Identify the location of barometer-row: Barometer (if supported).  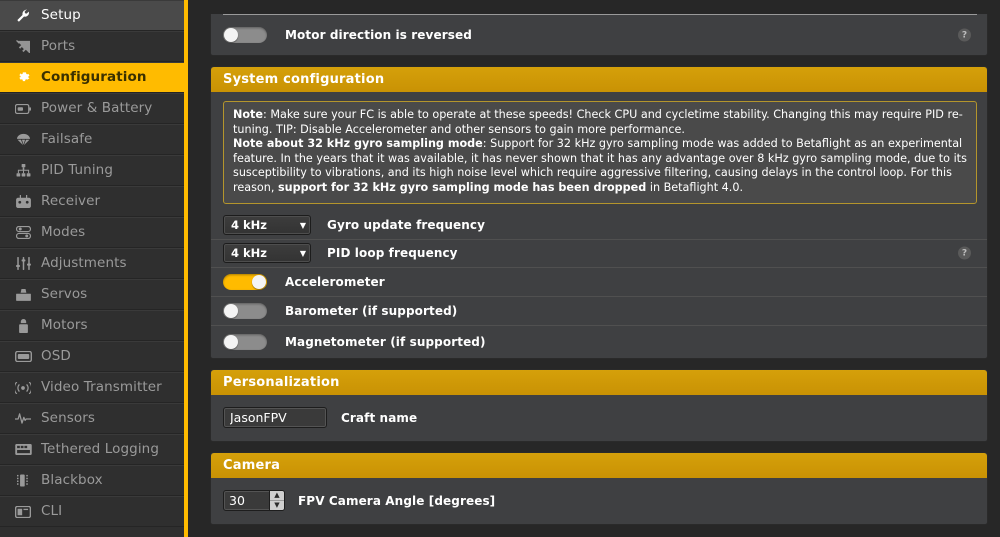
(599, 311).